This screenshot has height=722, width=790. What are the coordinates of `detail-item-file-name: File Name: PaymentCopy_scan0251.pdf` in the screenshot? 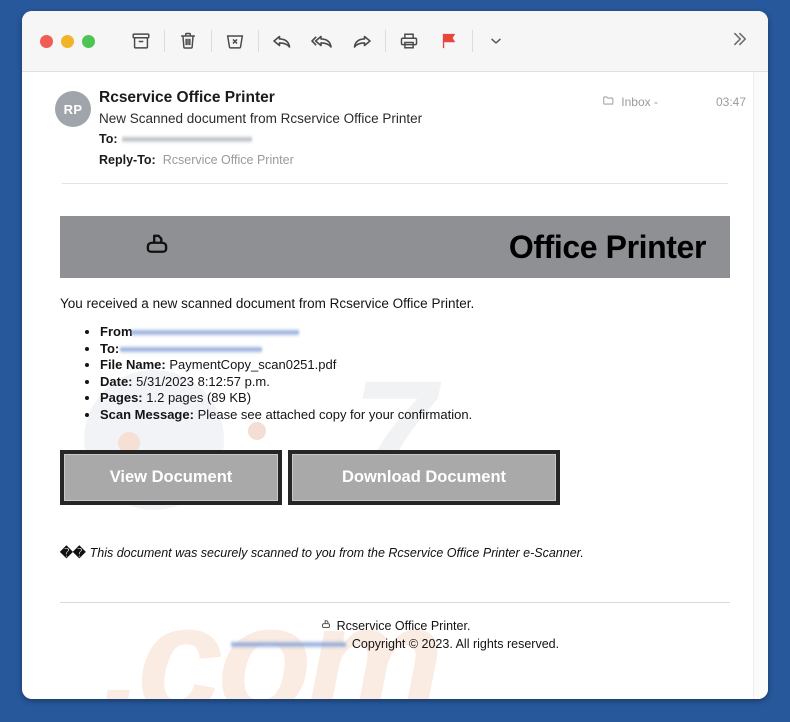 It's located at (415, 365).